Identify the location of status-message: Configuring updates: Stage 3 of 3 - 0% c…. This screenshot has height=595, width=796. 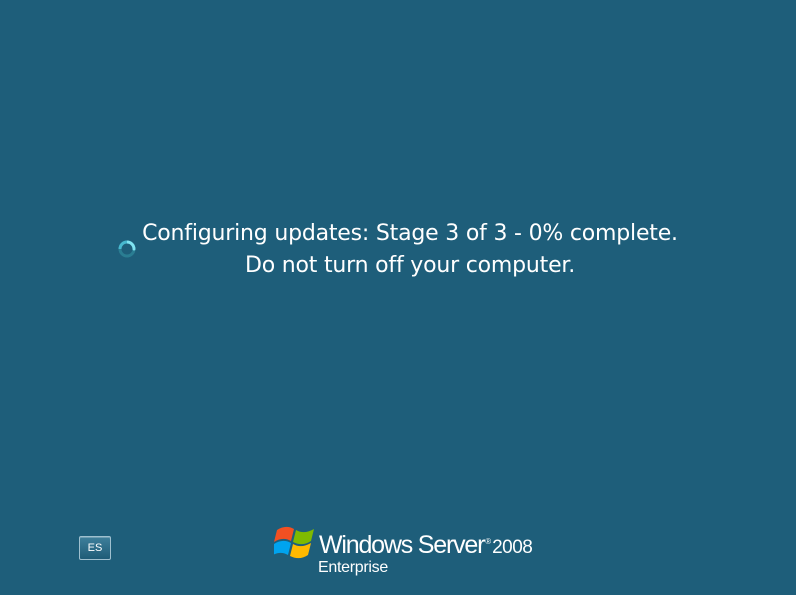
(410, 250).